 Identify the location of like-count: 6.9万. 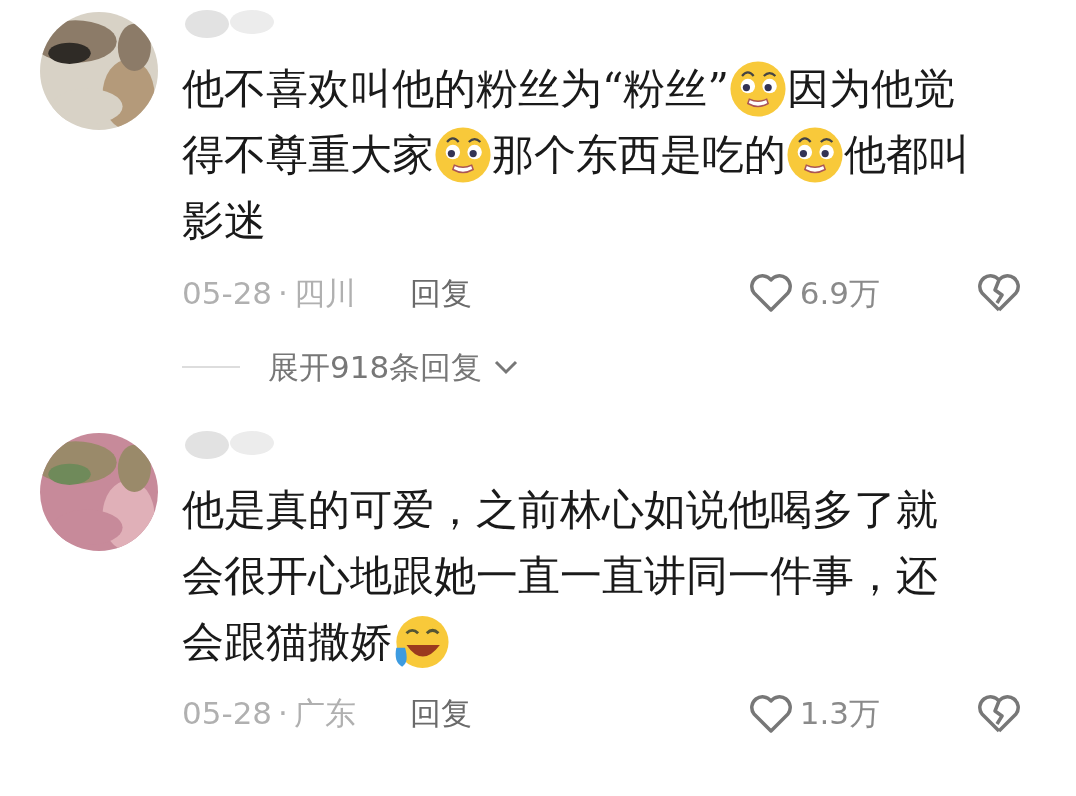
(839, 293).